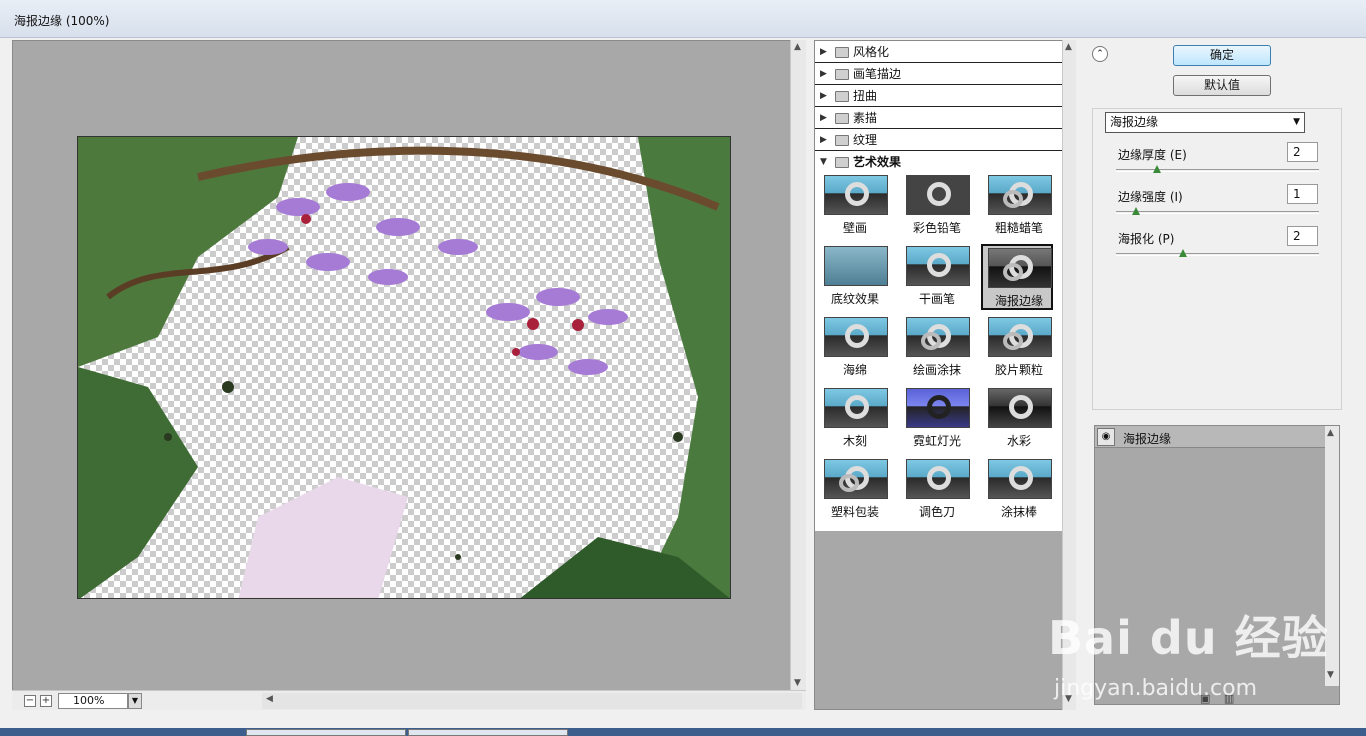  I want to click on category-brush-strokes: ▶ 画笔描边, so click(939, 74).